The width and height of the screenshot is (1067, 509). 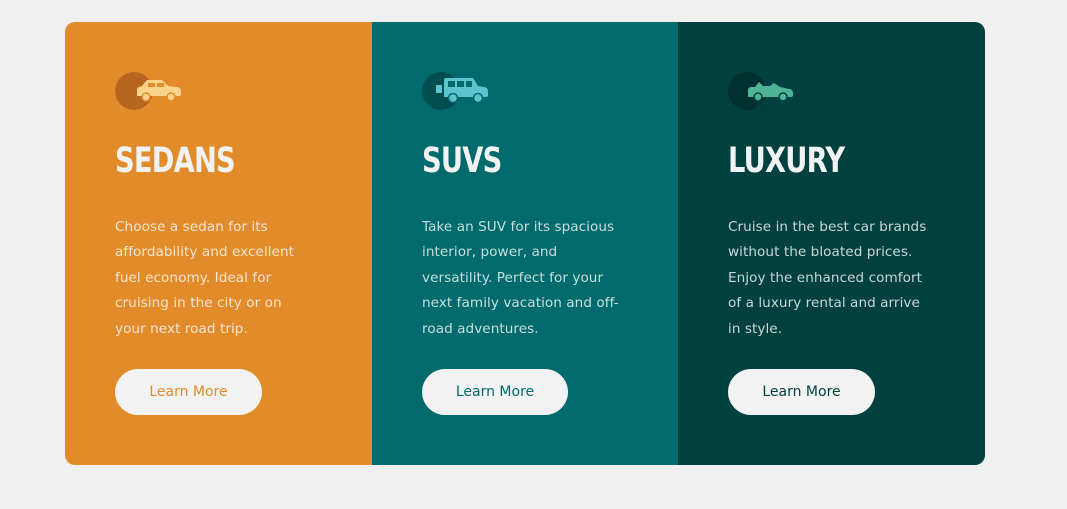 What do you see at coordinates (462, 161) in the screenshot?
I see `card-title: SUVS` at bounding box center [462, 161].